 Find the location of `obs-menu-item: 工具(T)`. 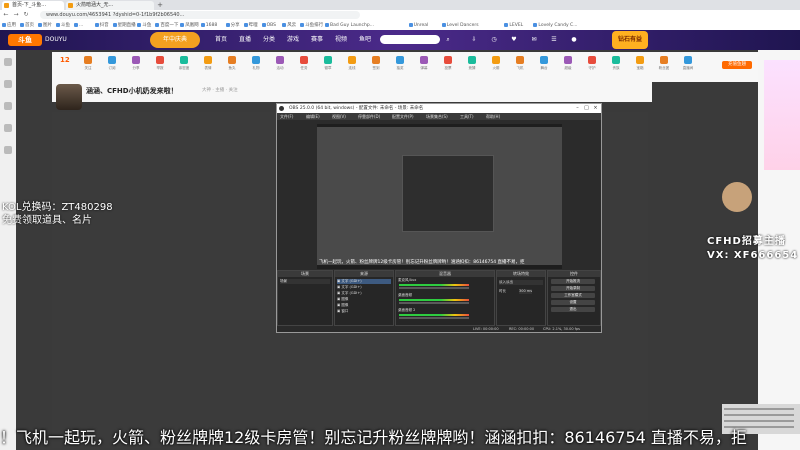

obs-menu-item: 工具(T) is located at coordinates (467, 116).